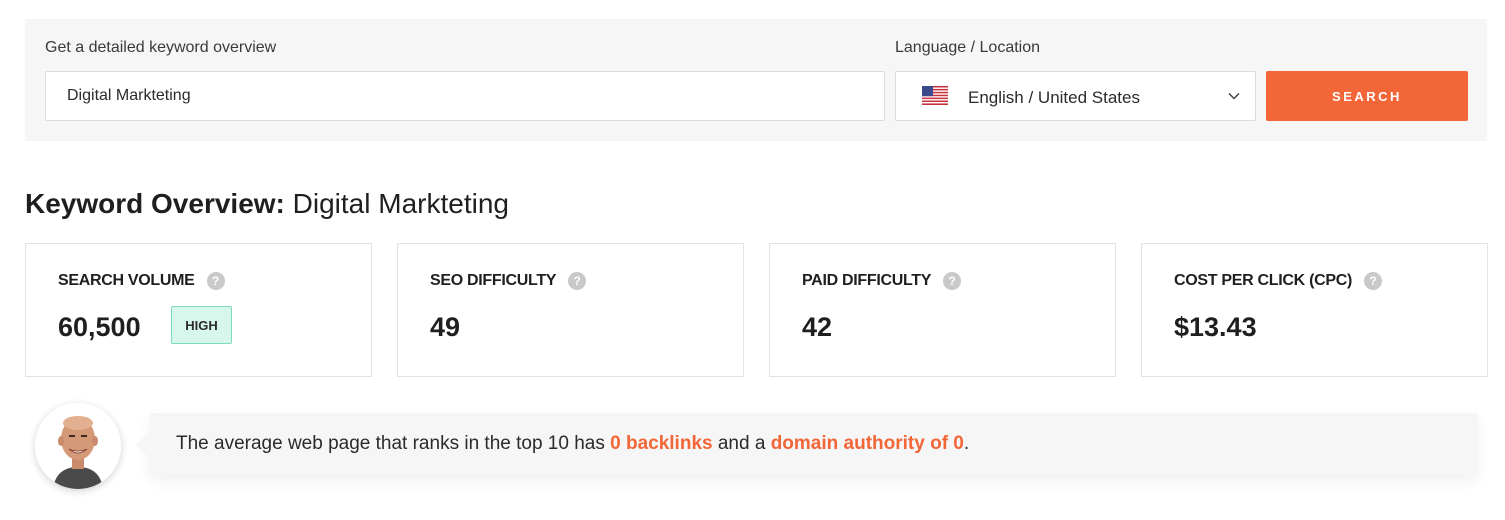 The width and height of the screenshot is (1505, 520). I want to click on metric-label: COST PER CLICK (CPC), so click(1263, 280).